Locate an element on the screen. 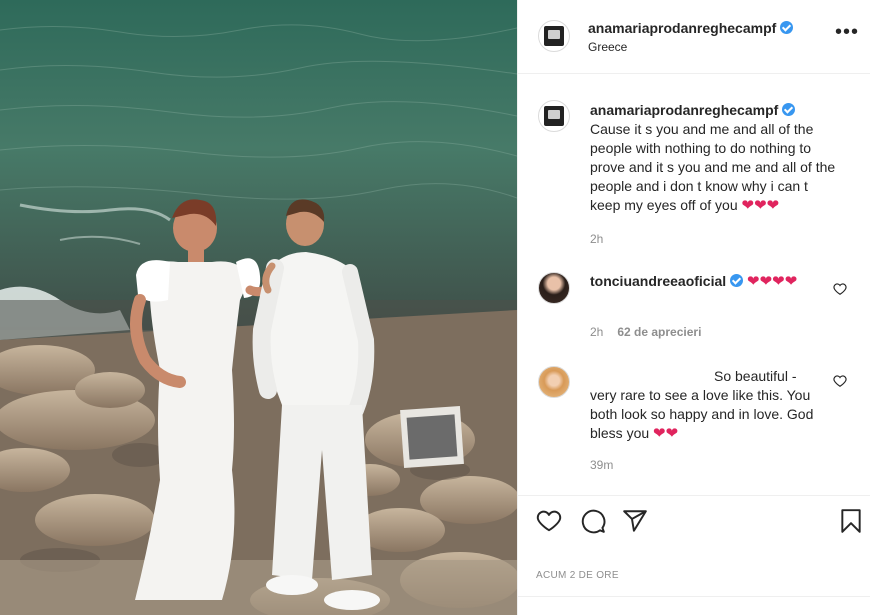 The image size is (870, 615). caption-meta: 2h is located at coordinates (596, 239).